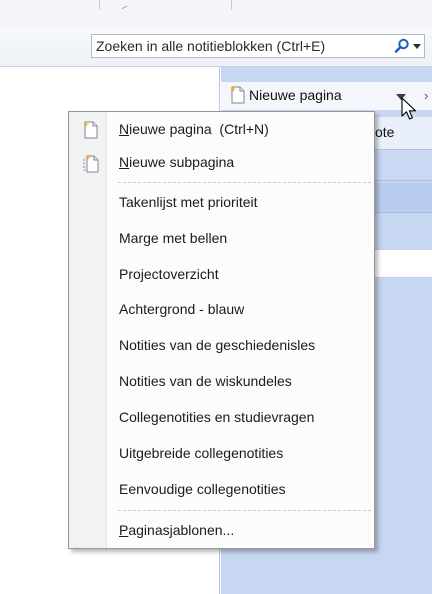 The image size is (432, 594). I want to click on menu-item-template: Notities van de wiskundeles, so click(221, 382).